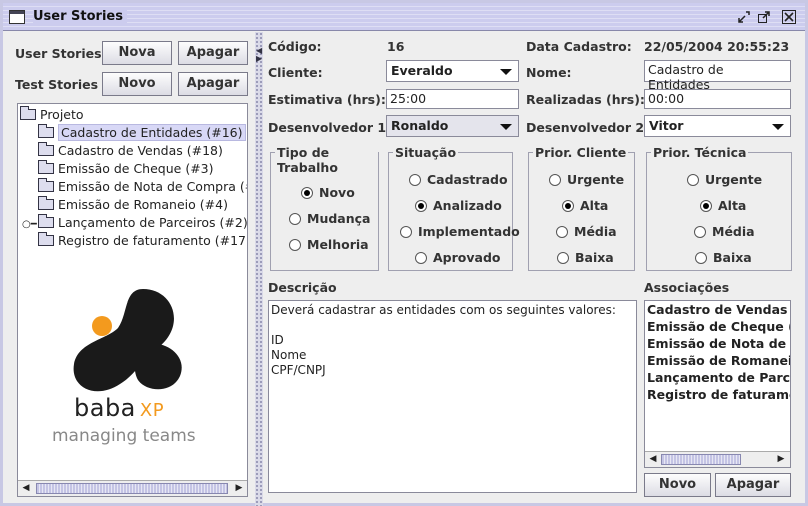 This screenshot has height=506, width=808. Describe the element at coordinates (330, 127) in the screenshot. I see `dev1-label: Desenvolvedor 1:` at that location.